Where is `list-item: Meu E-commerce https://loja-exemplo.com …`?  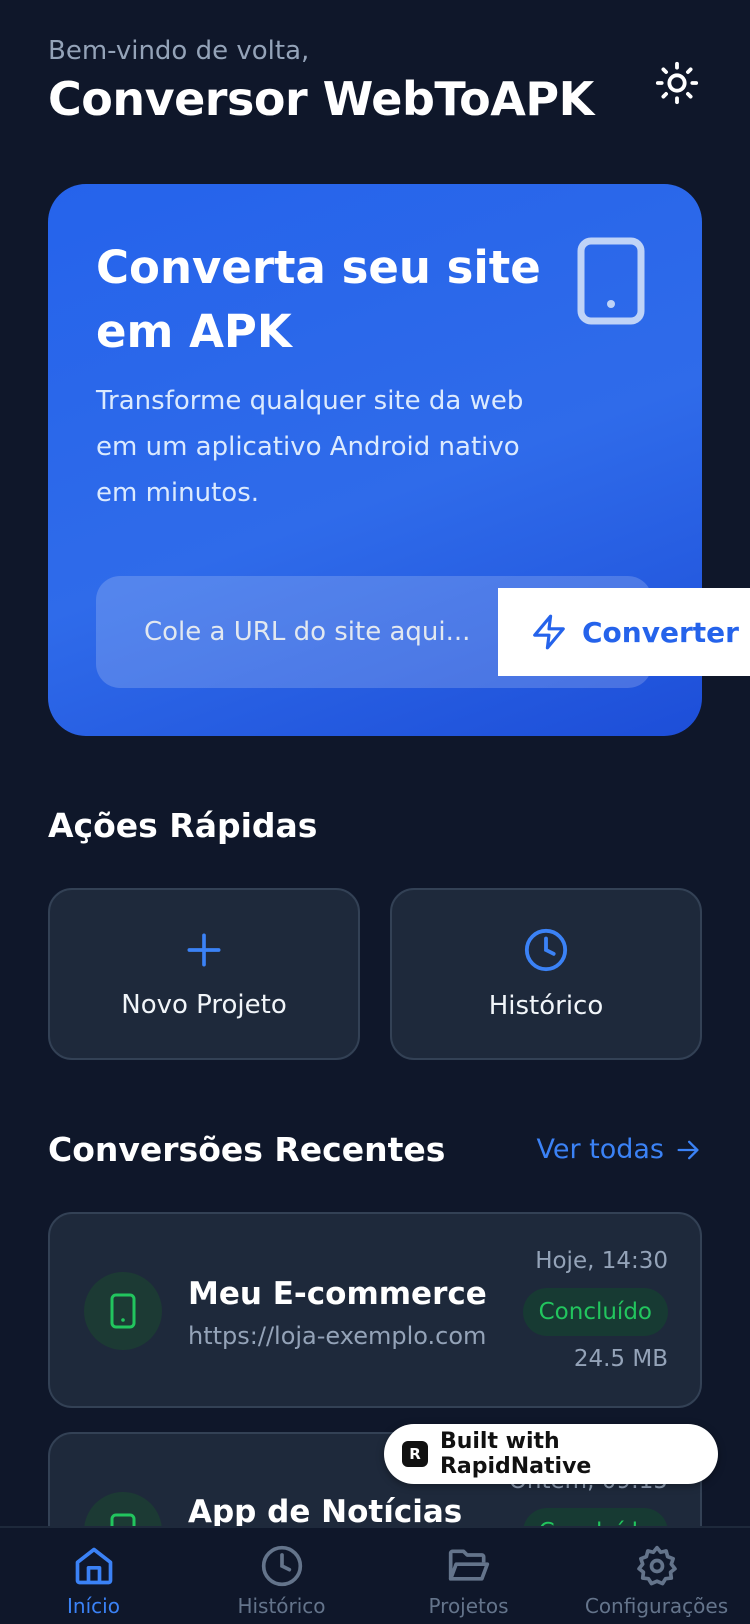 list-item: Meu E-commerce https://loja-exemplo.com … is located at coordinates (375, 1310).